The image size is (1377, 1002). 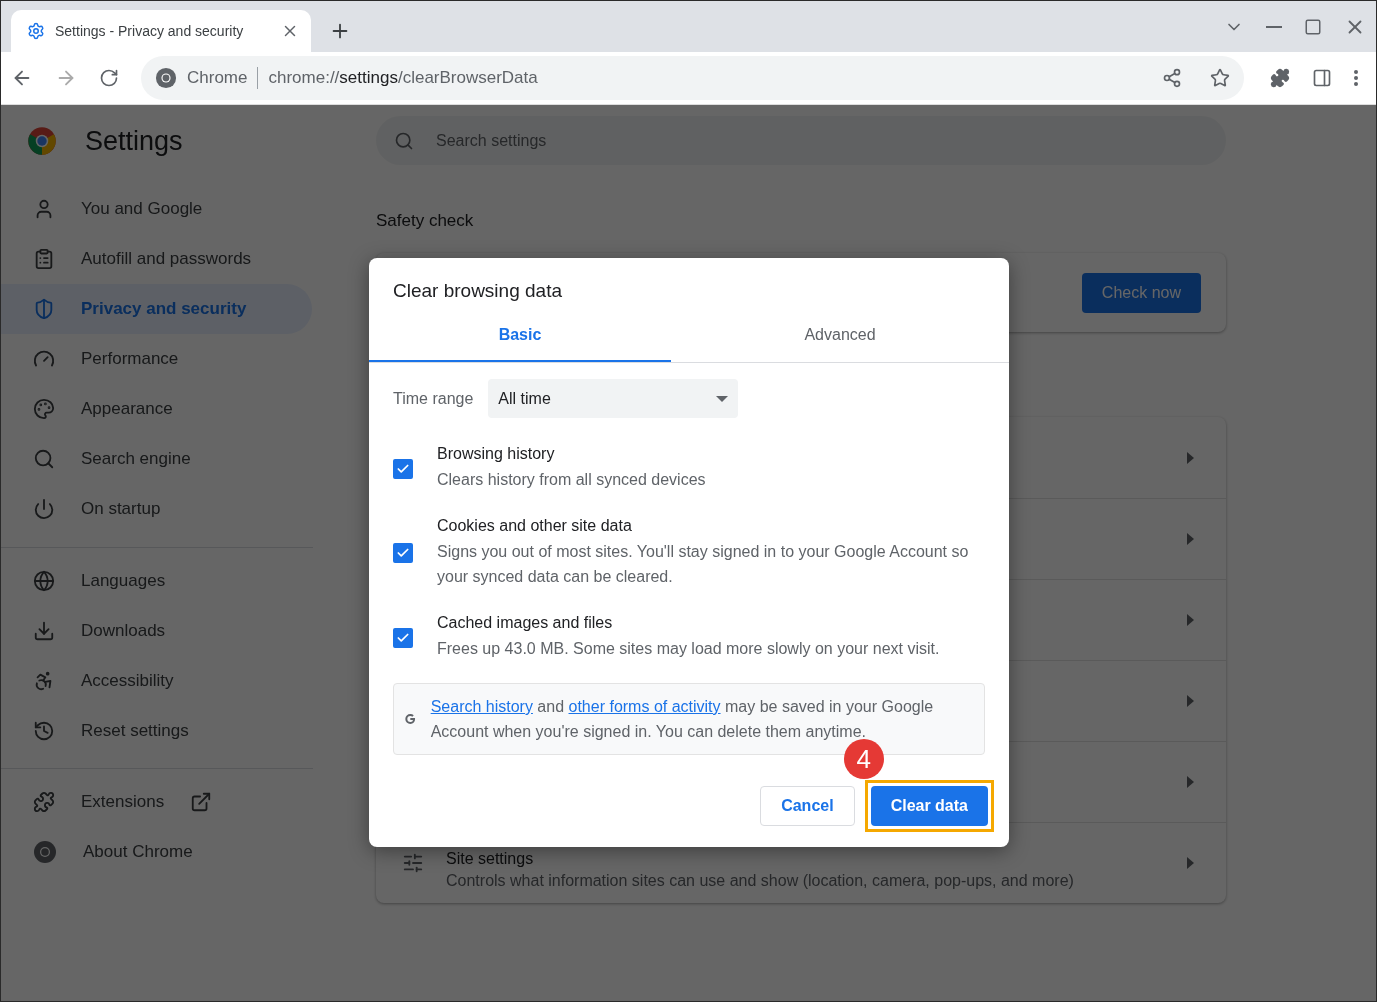 I want to click on search-field: Search settings, so click(x=801, y=140).